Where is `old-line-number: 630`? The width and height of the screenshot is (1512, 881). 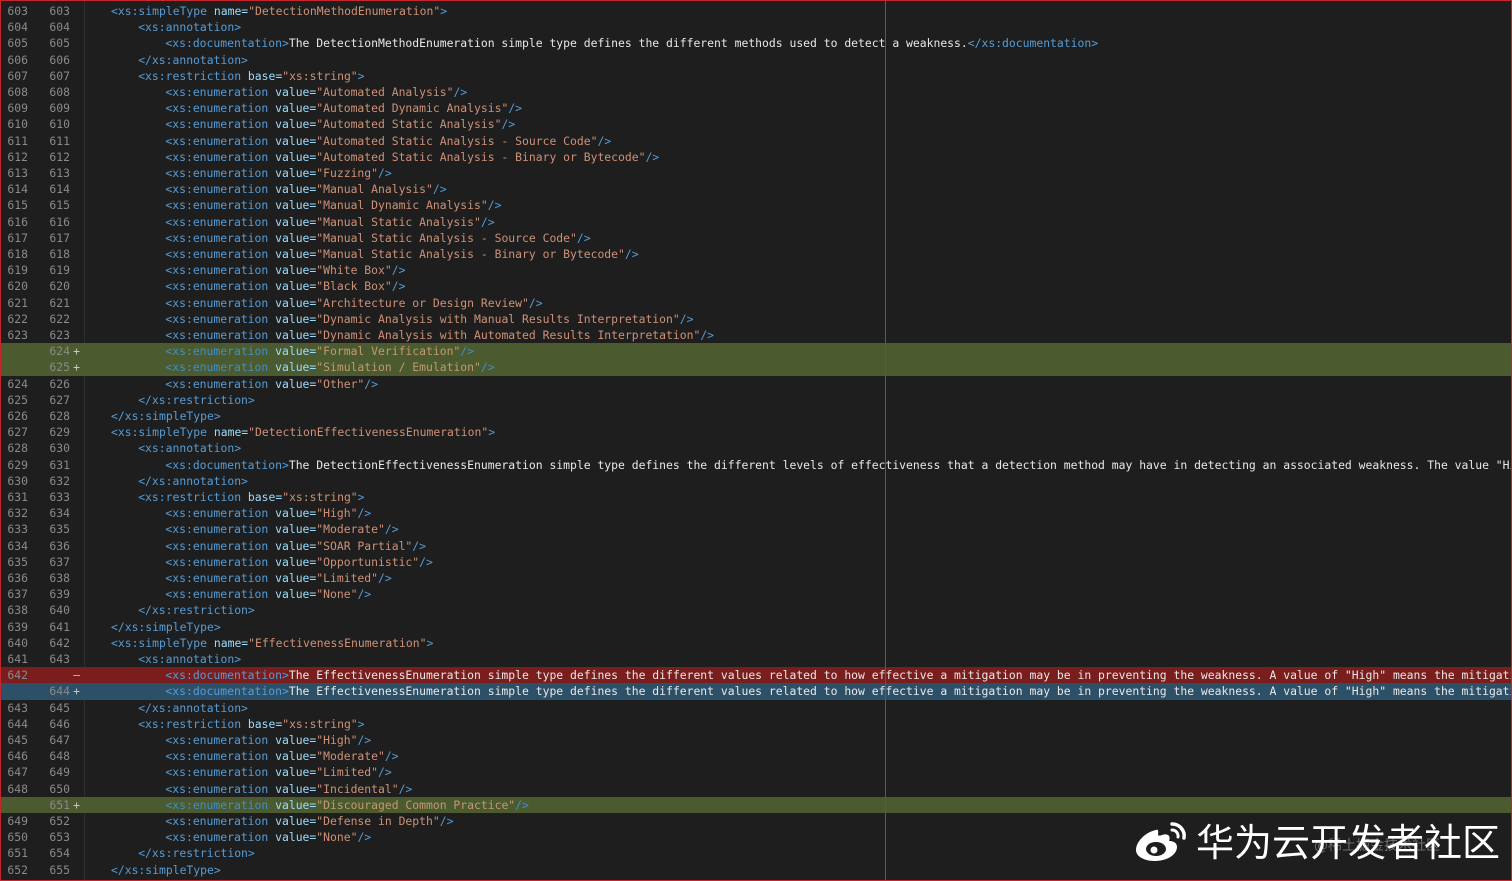 old-line-number: 630 is located at coordinates (17, 480).